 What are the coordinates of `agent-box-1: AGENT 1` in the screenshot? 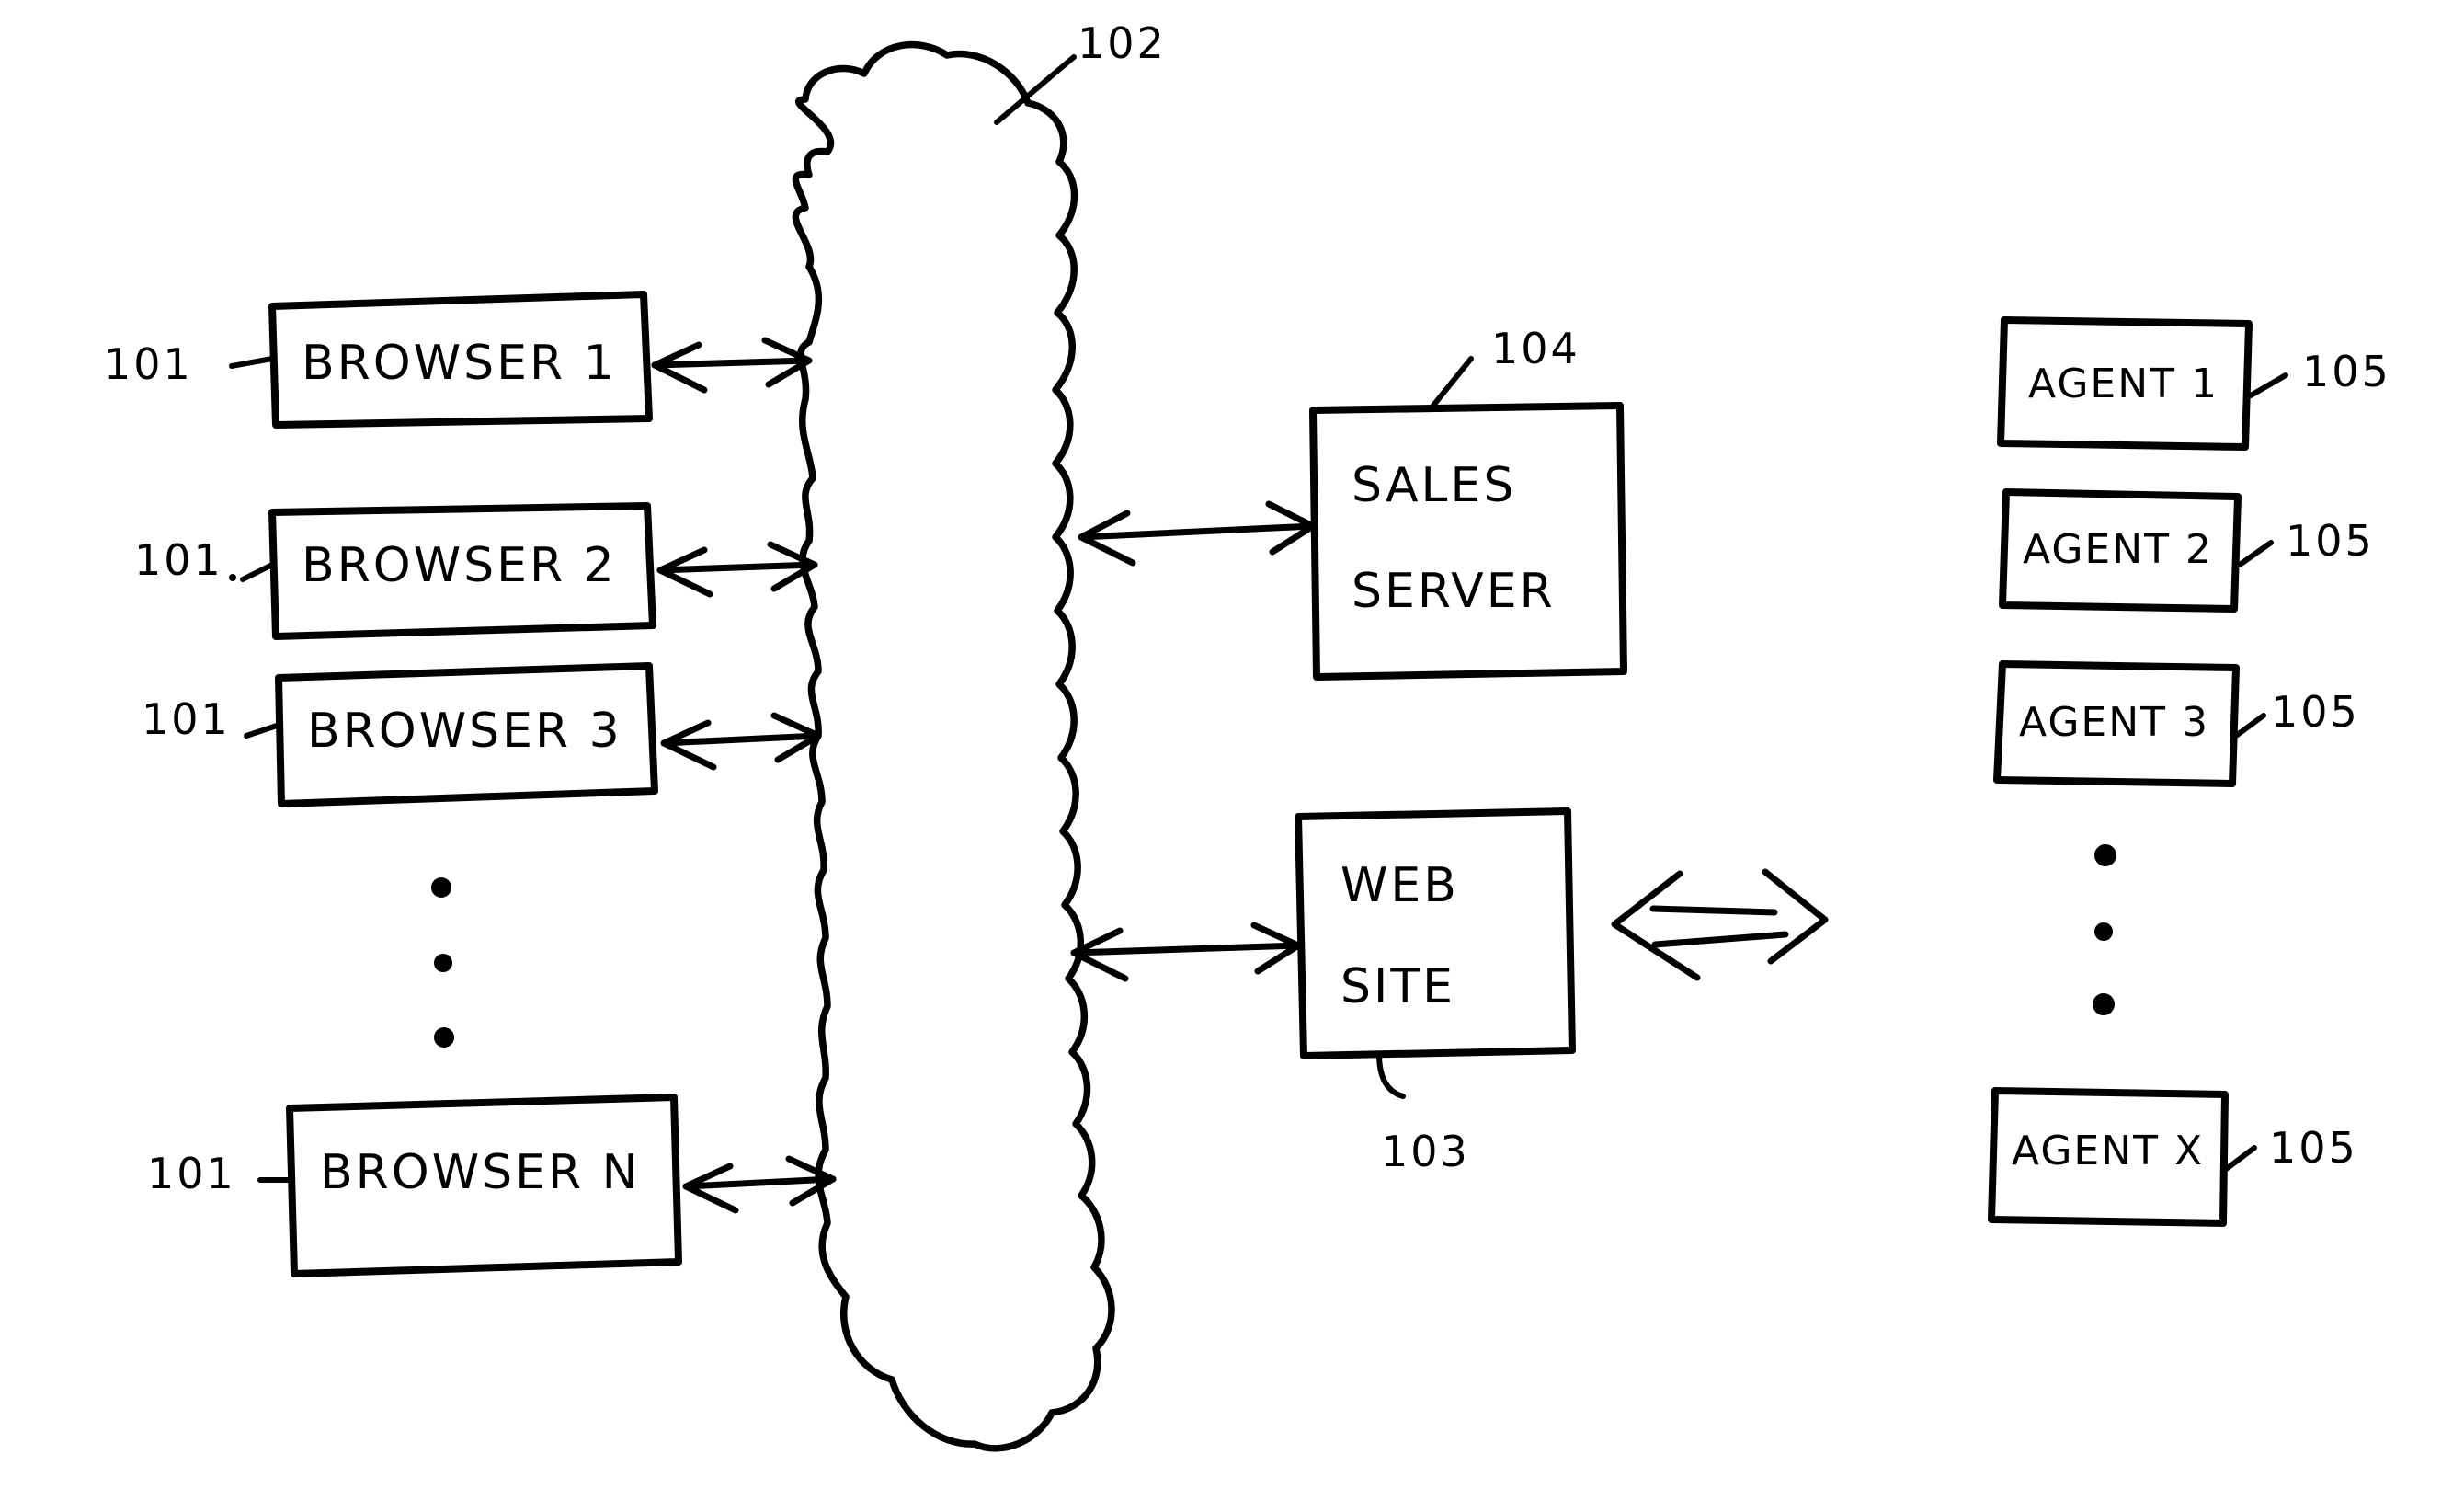 It's located at (2125, 383).